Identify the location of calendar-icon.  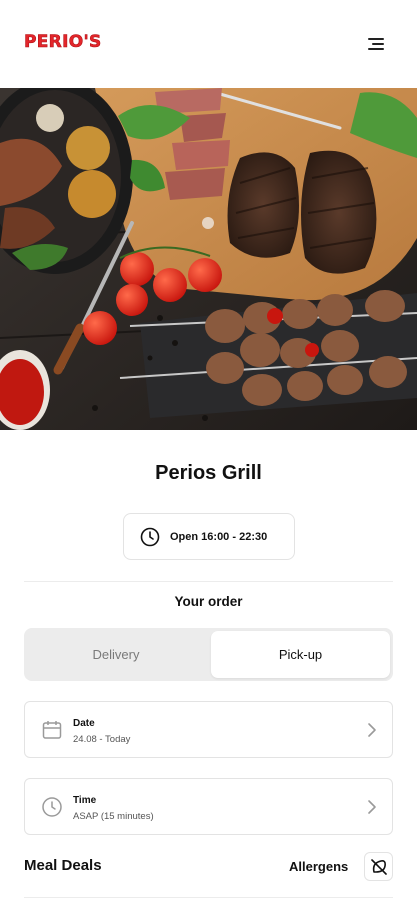
(52, 730).